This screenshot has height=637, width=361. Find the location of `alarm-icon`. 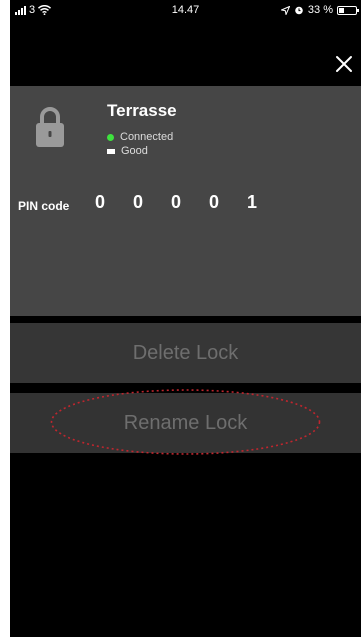

alarm-icon is located at coordinates (299, 10).